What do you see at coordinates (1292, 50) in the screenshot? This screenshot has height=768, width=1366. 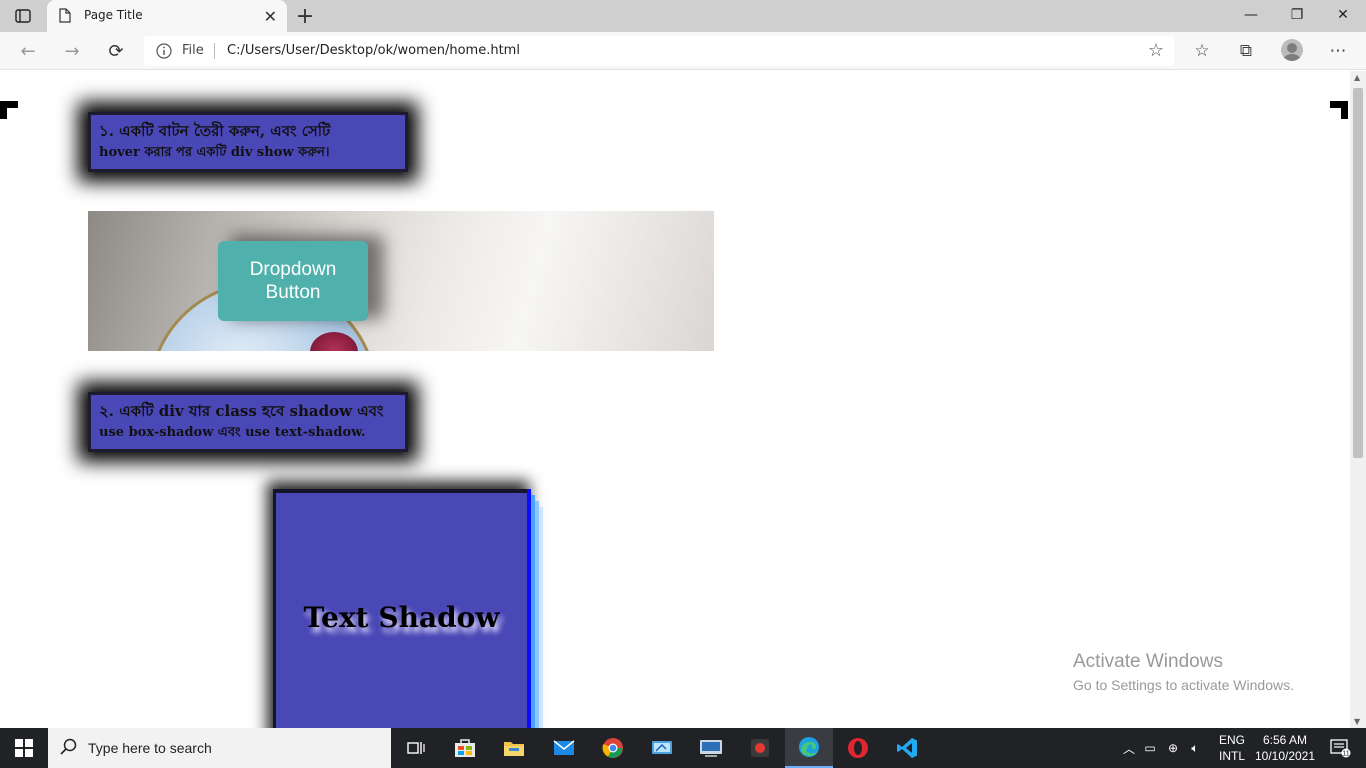 I see `profile-avatar` at bounding box center [1292, 50].